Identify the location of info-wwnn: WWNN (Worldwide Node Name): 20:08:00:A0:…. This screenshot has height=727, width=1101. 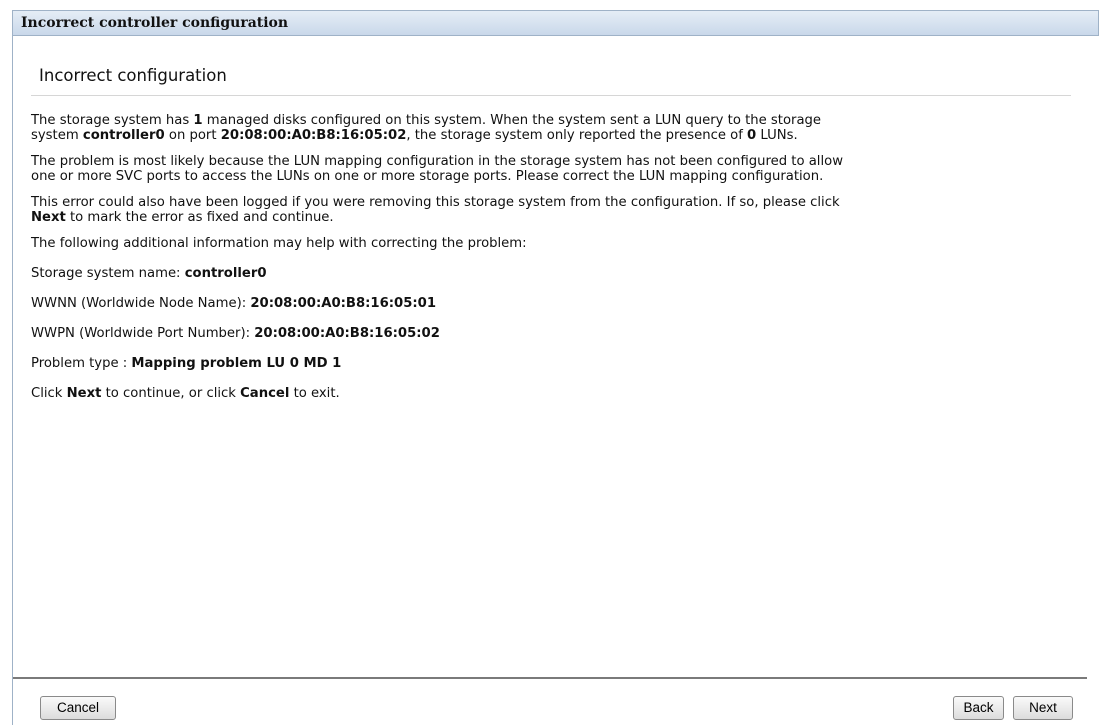
(551, 303).